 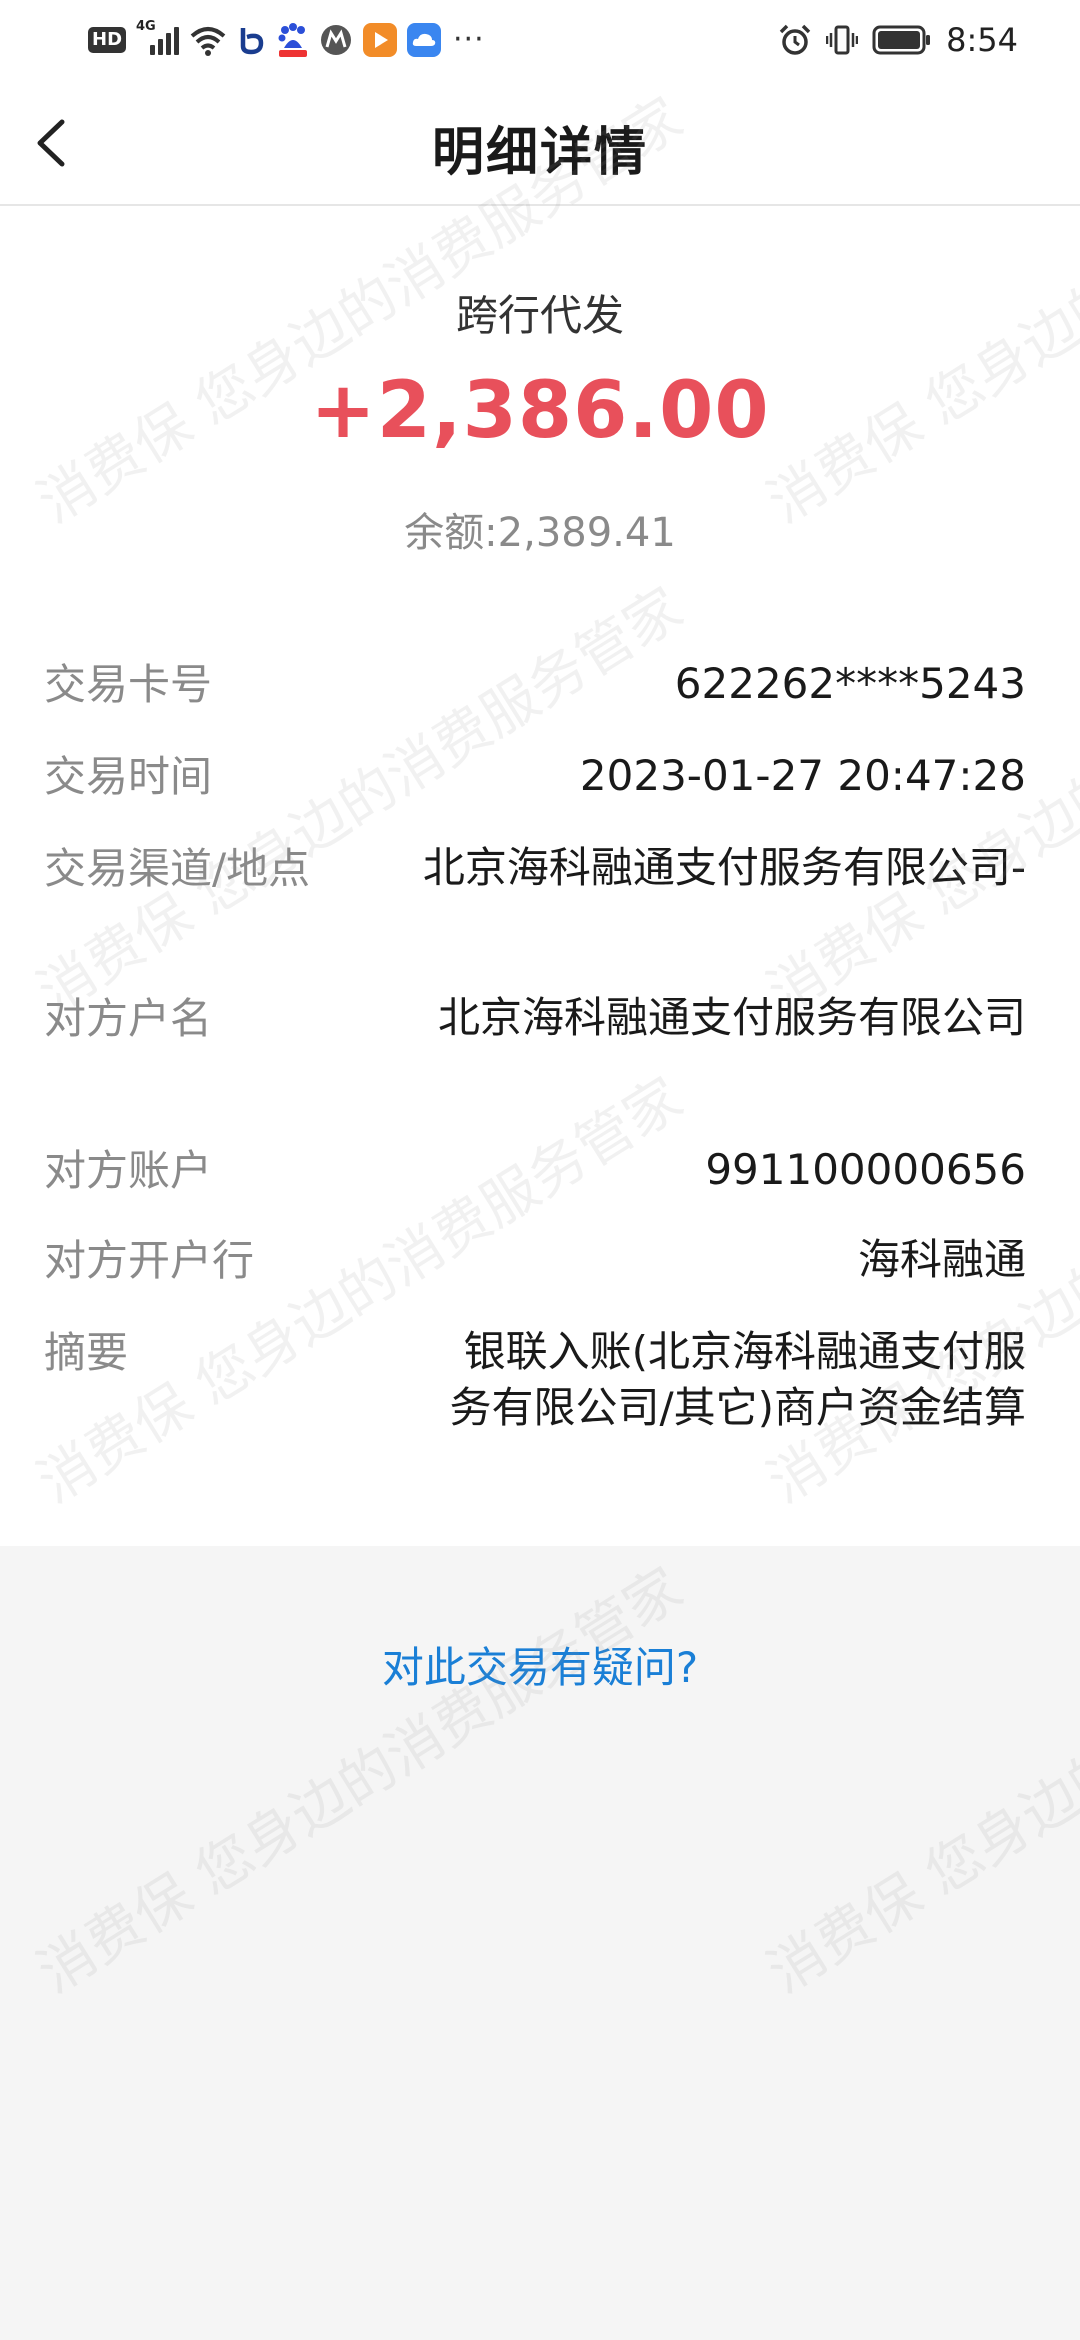 What do you see at coordinates (252, 41) in the screenshot?
I see `app-notification-icon` at bounding box center [252, 41].